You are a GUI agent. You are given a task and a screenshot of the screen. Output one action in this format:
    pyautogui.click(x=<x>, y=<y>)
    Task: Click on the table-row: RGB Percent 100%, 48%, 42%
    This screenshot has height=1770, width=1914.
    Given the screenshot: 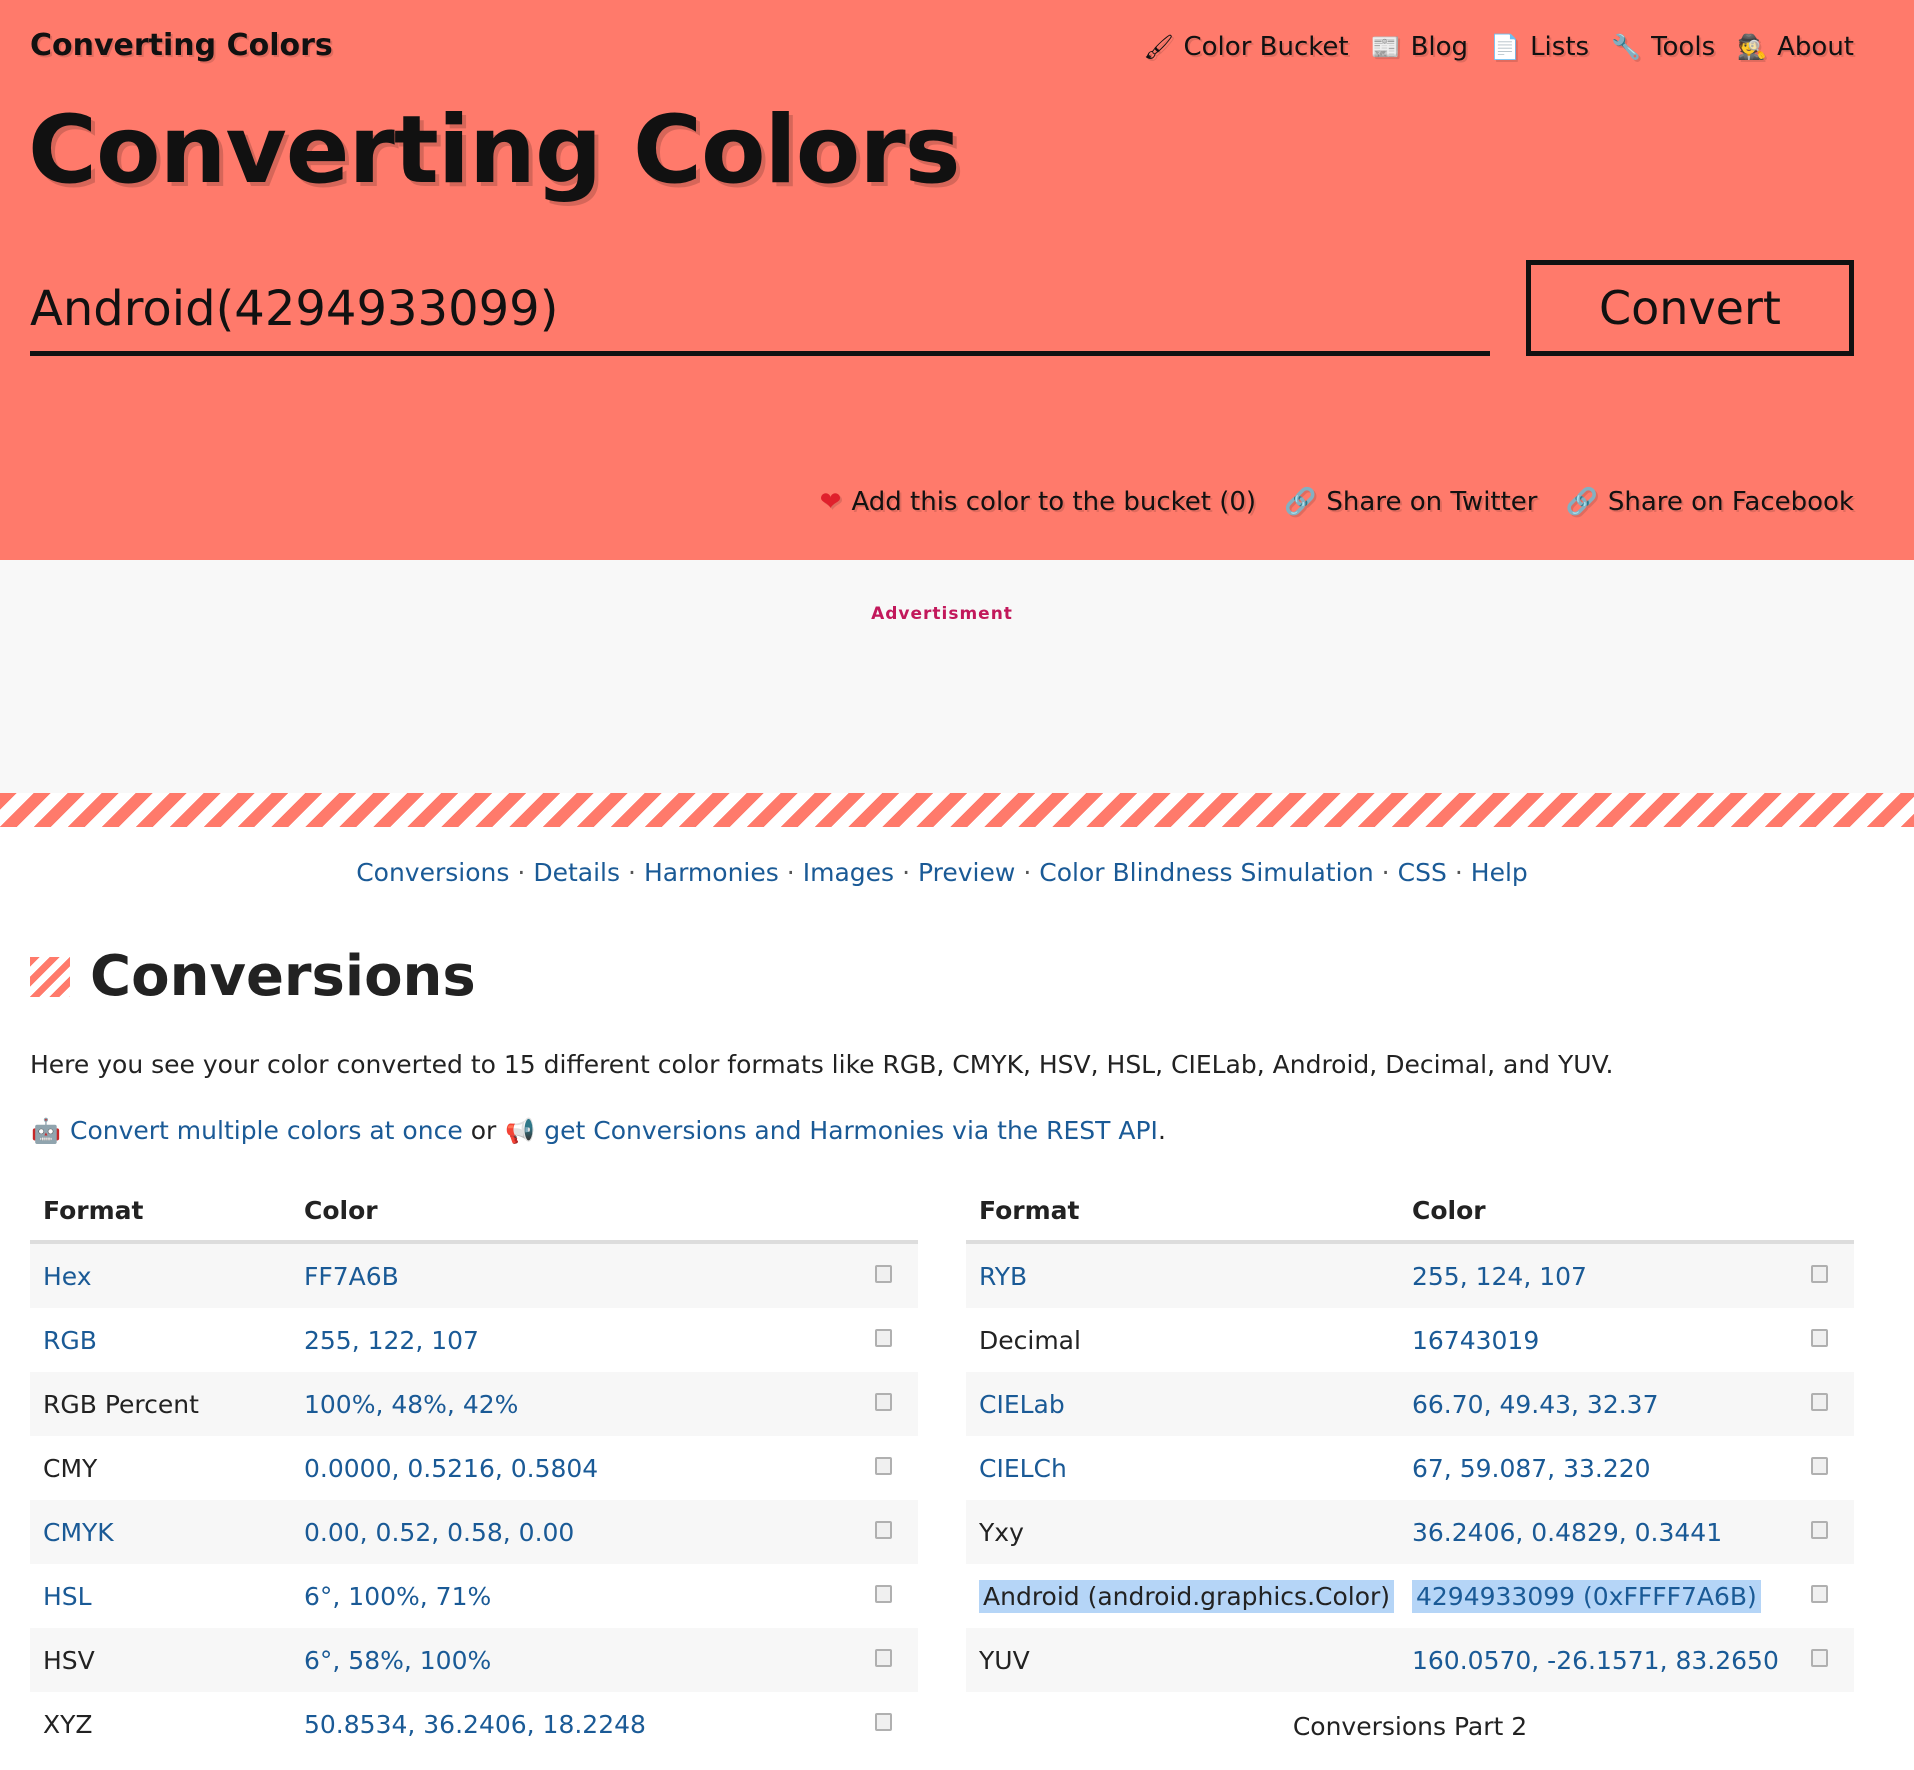 What is the action you would take?
    pyautogui.click(x=474, y=1404)
    